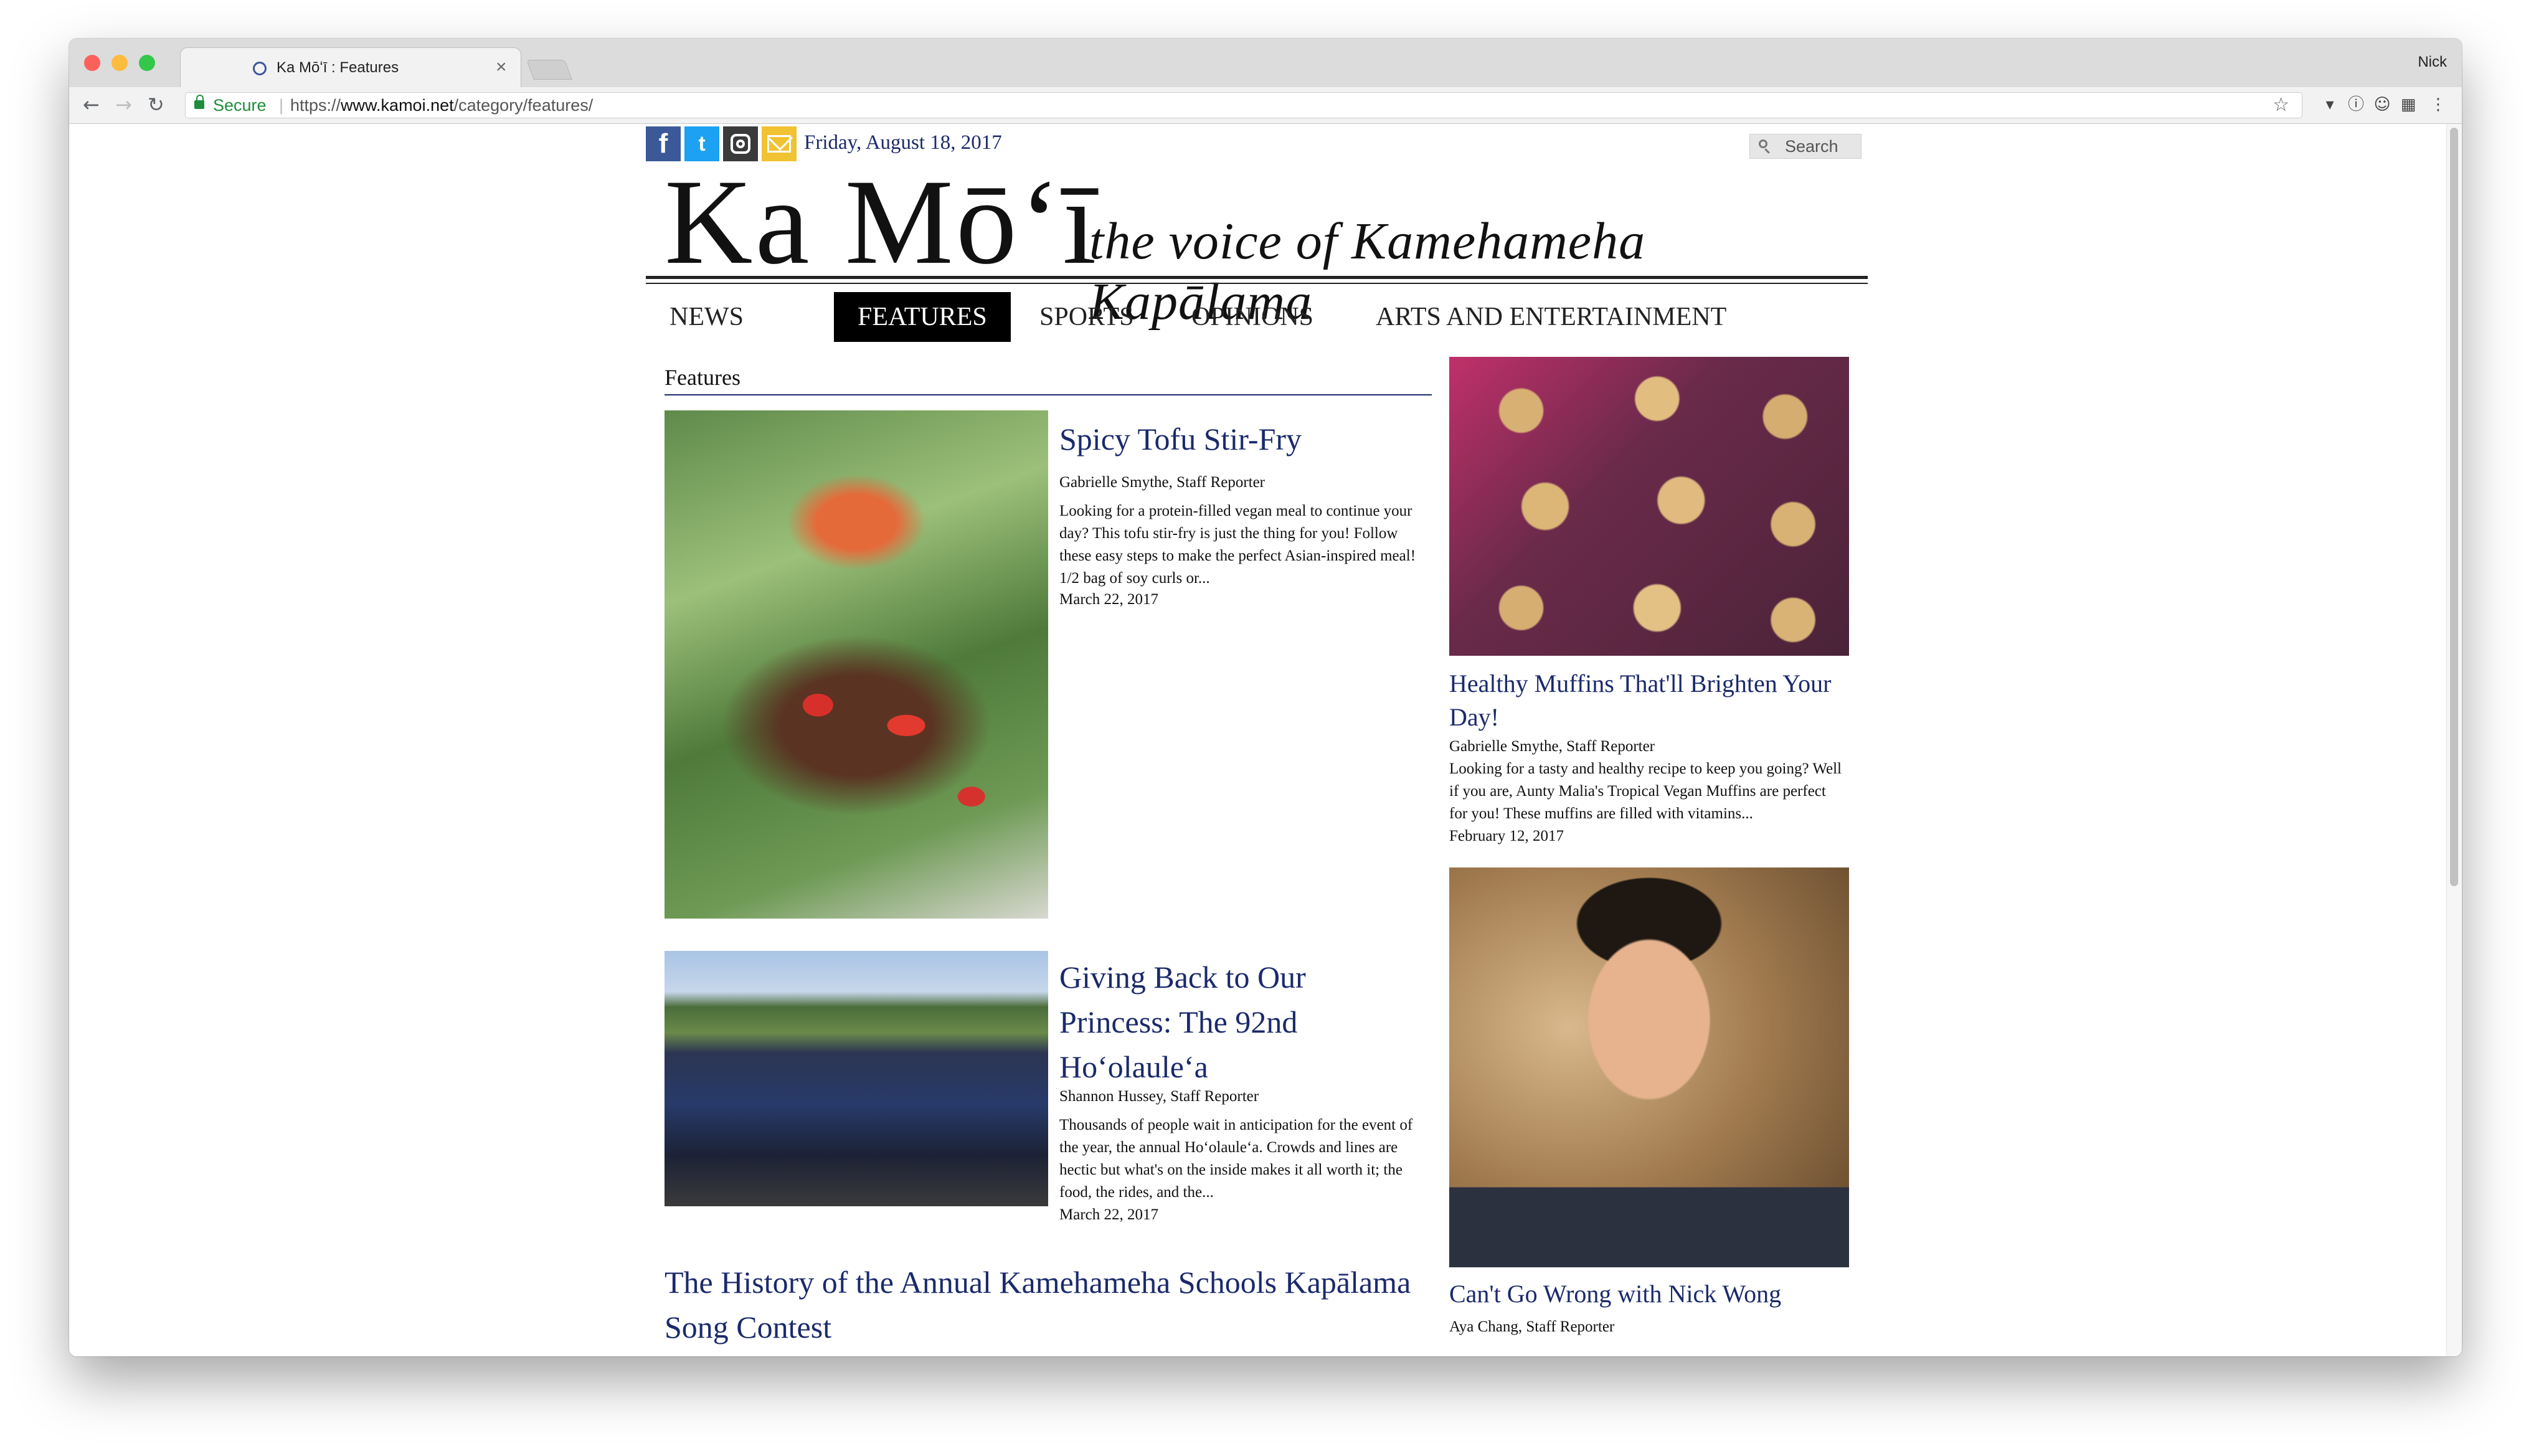 This screenshot has height=1456, width=2531. Describe the element at coordinates (1048, 394) in the screenshot. I see `section-rule` at that location.